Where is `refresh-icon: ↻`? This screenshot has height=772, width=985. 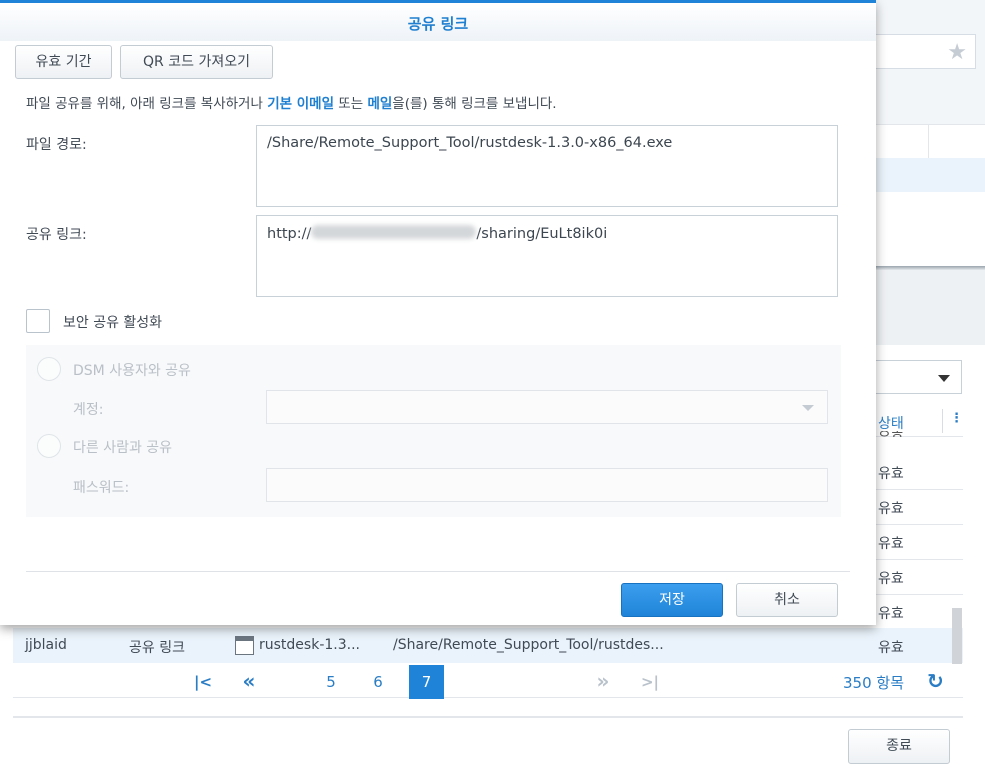 refresh-icon: ↻ is located at coordinates (935, 681).